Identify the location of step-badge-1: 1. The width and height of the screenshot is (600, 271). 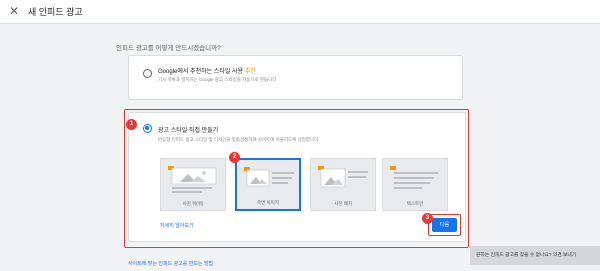
(131, 124).